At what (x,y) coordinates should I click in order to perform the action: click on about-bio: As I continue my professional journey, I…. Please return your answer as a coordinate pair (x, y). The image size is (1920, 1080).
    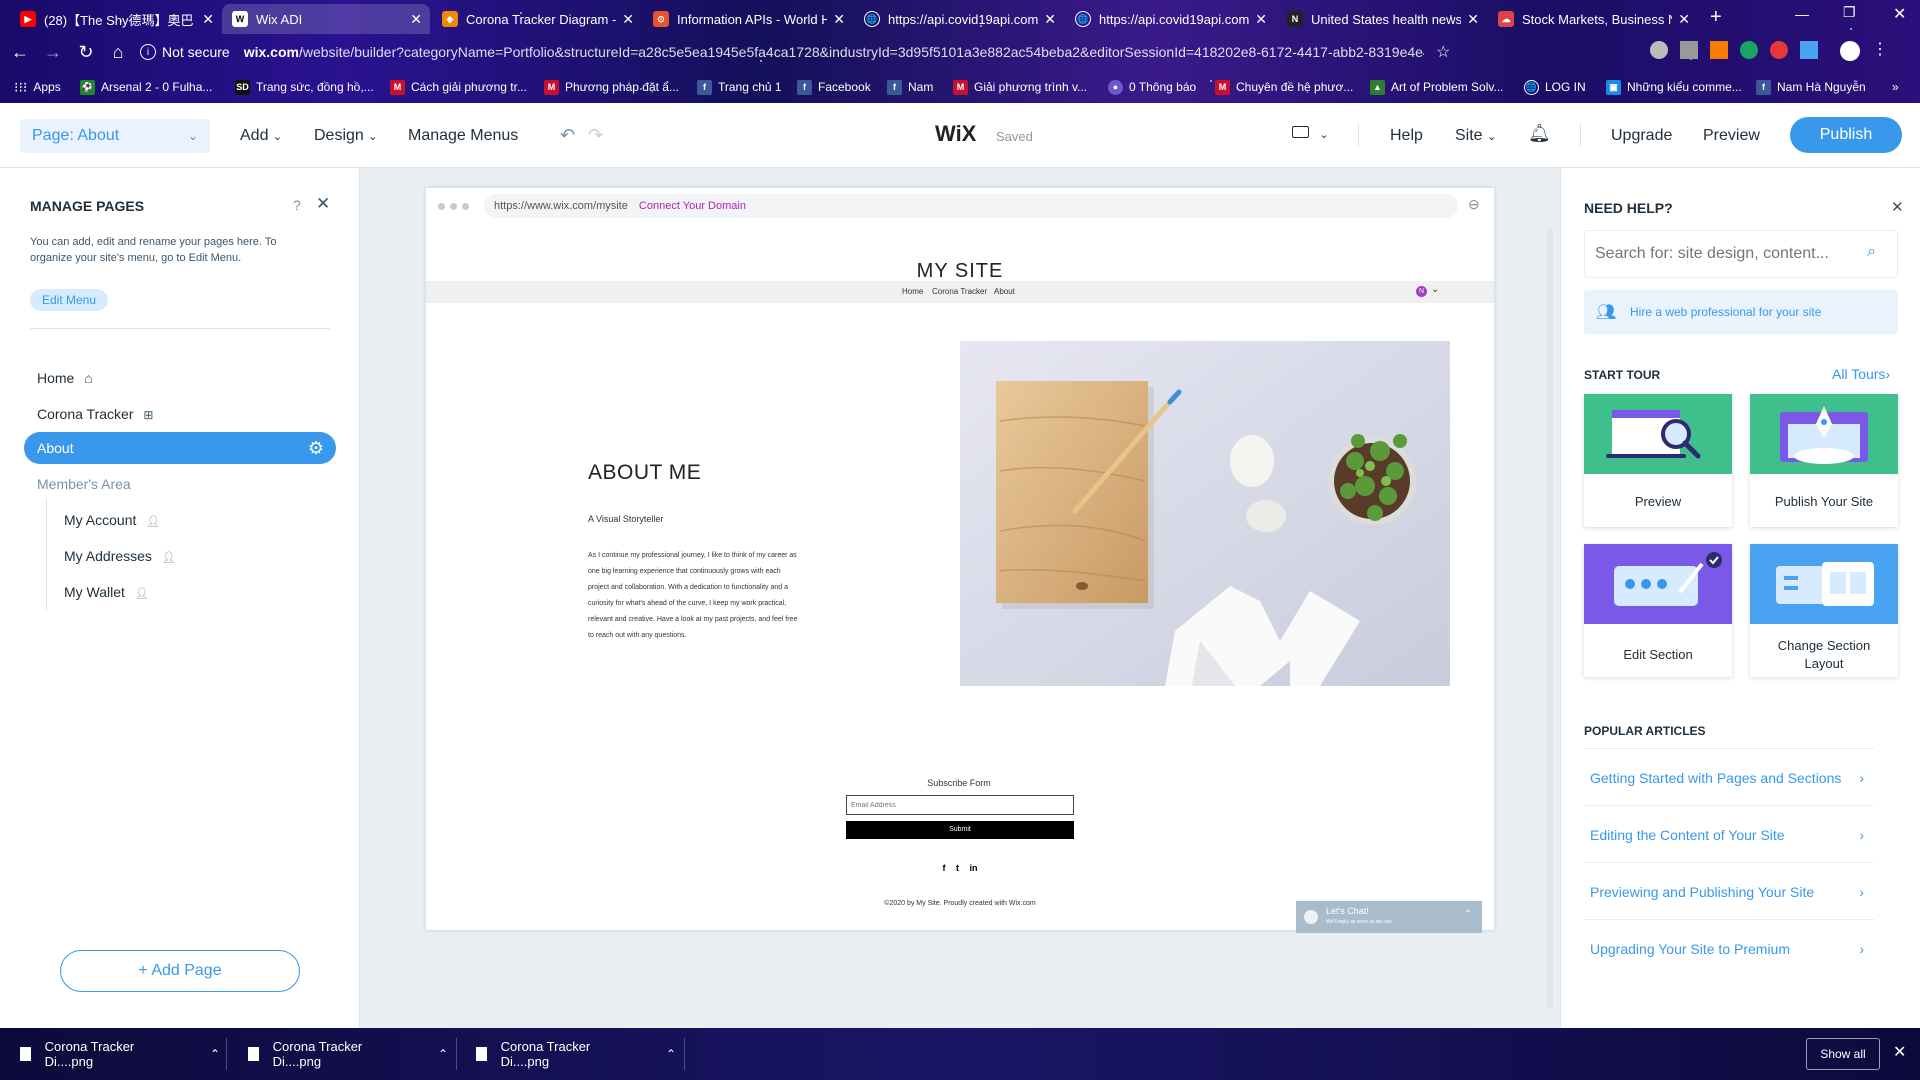
    Looking at the image, I should click on (718, 596).